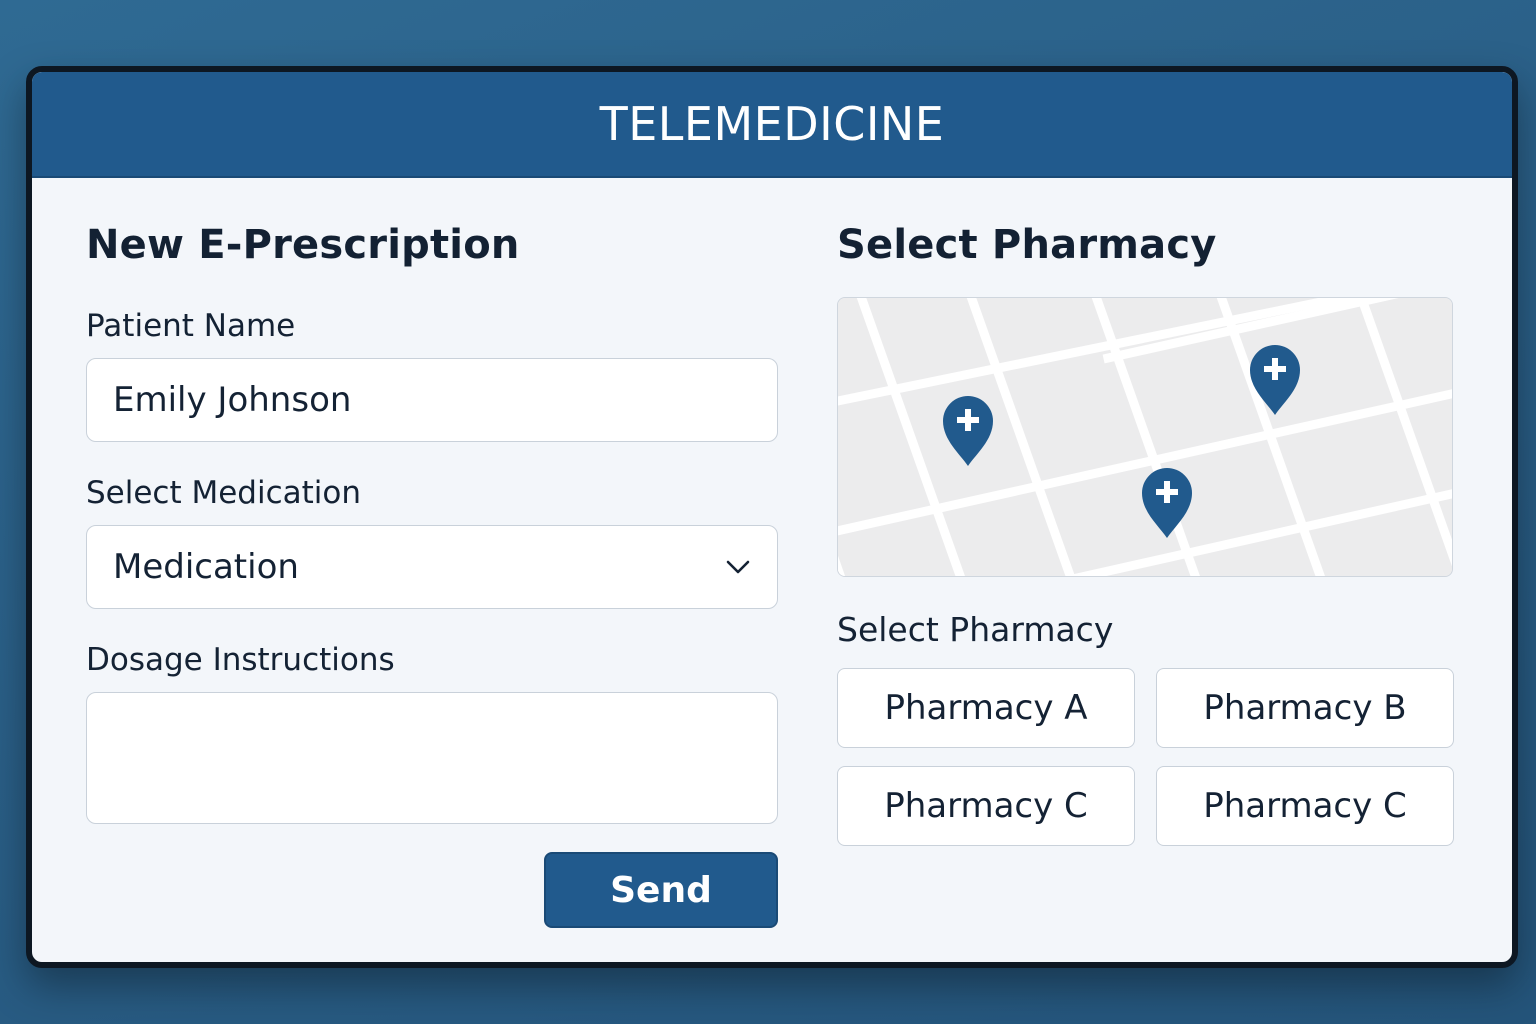 This screenshot has height=1024, width=1536. Describe the element at coordinates (1305, 708) in the screenshot. I see `pharmacy-option-b: Pharmacy B` at that location.